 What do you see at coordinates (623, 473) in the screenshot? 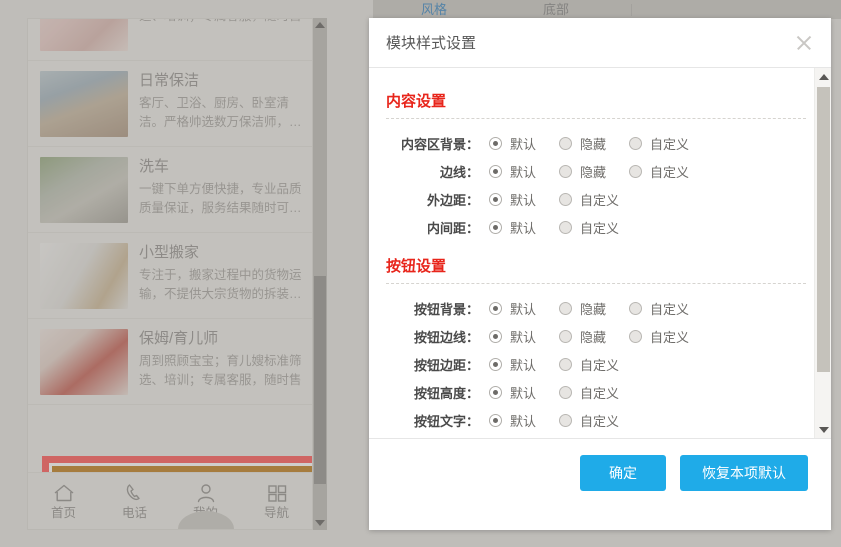
I see `confirm-button: 确定` at bounding box center [623, 473].